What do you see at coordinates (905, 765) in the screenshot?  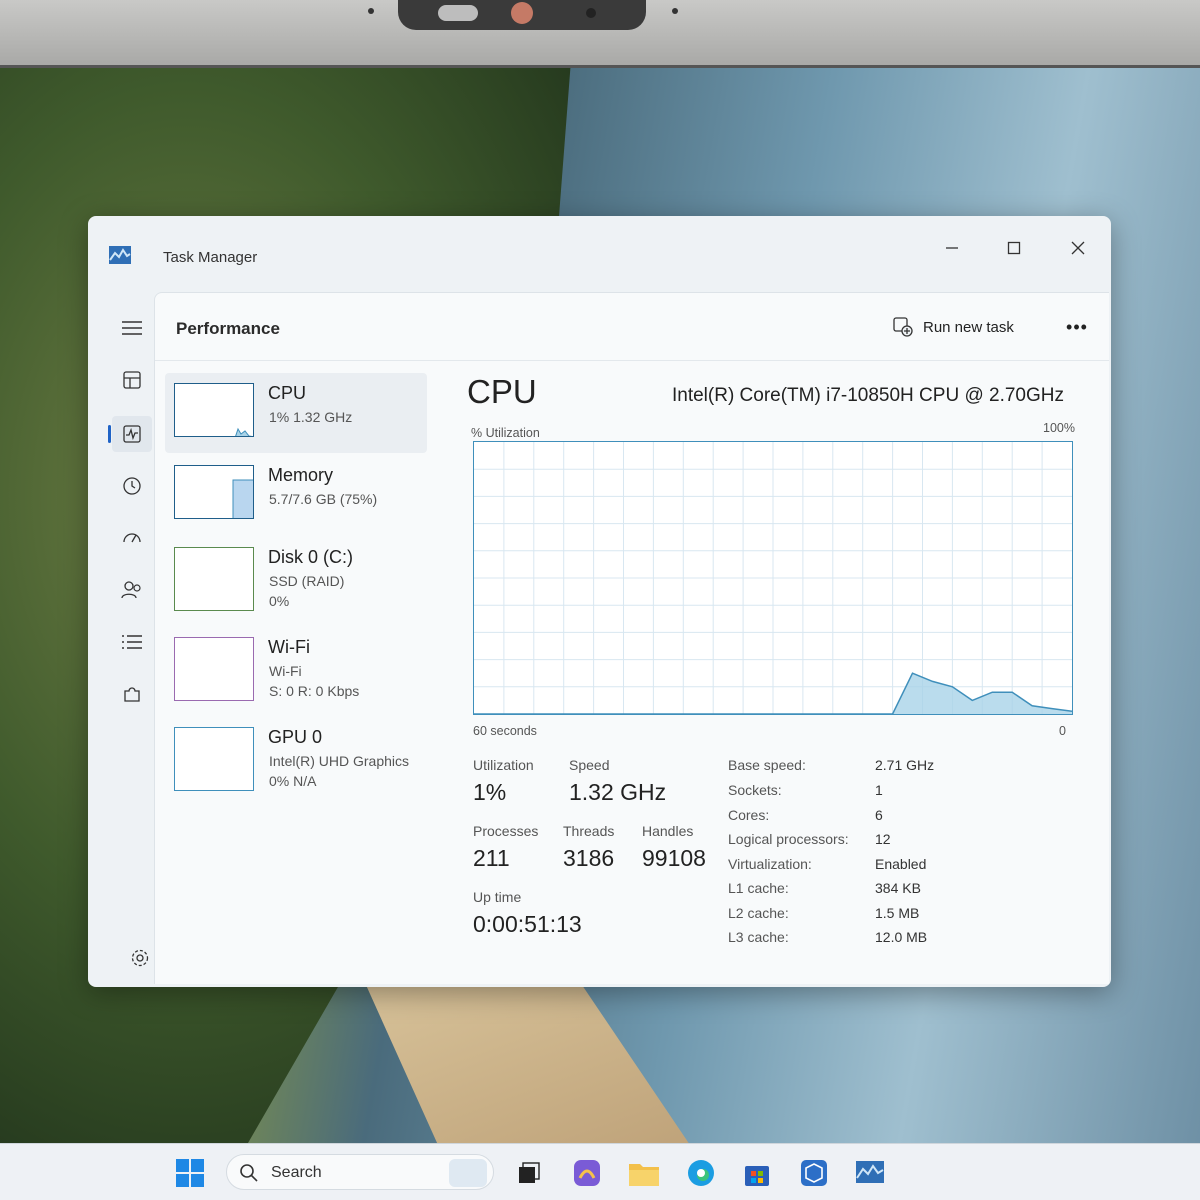 I see `spec-value: 2.71 GHz` at bounding box center [905, 765].